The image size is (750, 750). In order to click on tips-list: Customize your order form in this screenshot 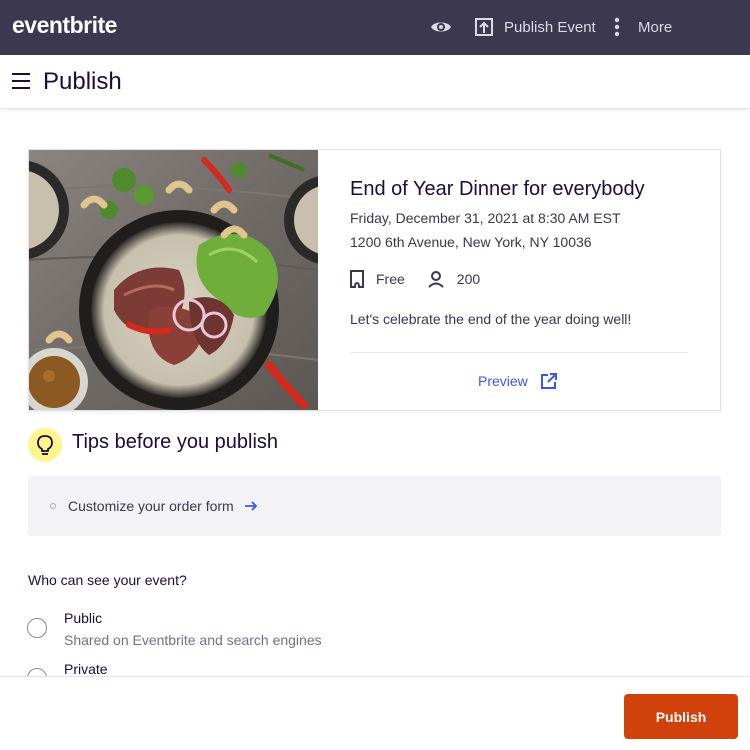, I will do `click(374, 506)`.